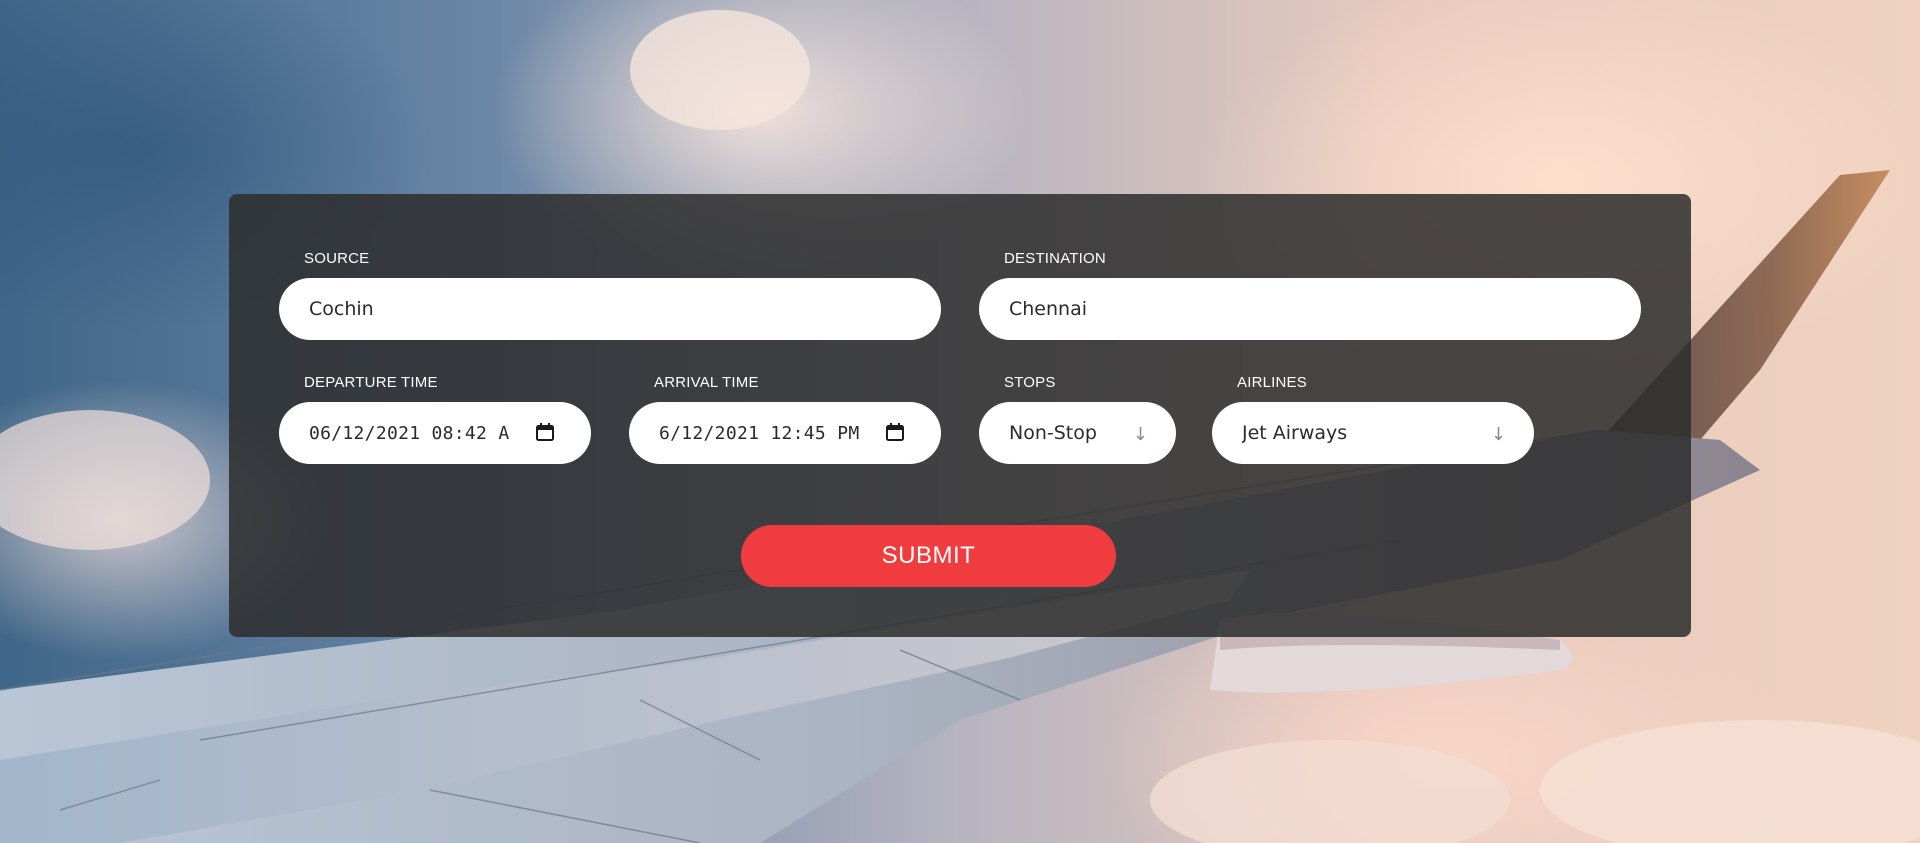 This screenshot has height=843, width=1920. I want to click on destination-field: DESTINATION Chennai, so click(1310, 295).